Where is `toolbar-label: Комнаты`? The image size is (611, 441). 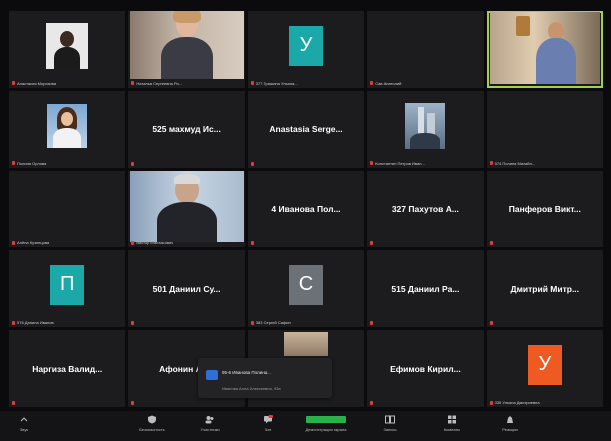 toolbar-label: Комнаты is located at coordinates (452, 429).